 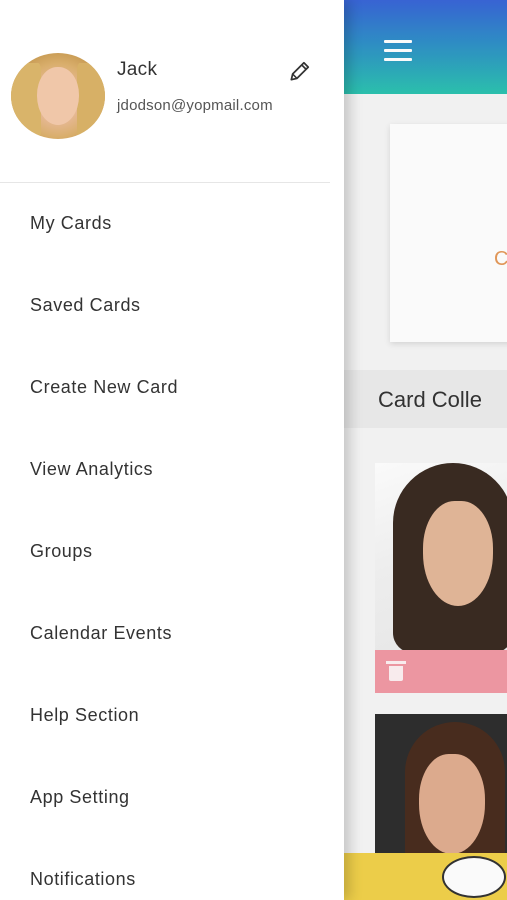 What do you see at coordinates (101, 633) in the screenshot?
I see `menu-item-calendar-events: Calendar Events` at bounding box center [101, 633].